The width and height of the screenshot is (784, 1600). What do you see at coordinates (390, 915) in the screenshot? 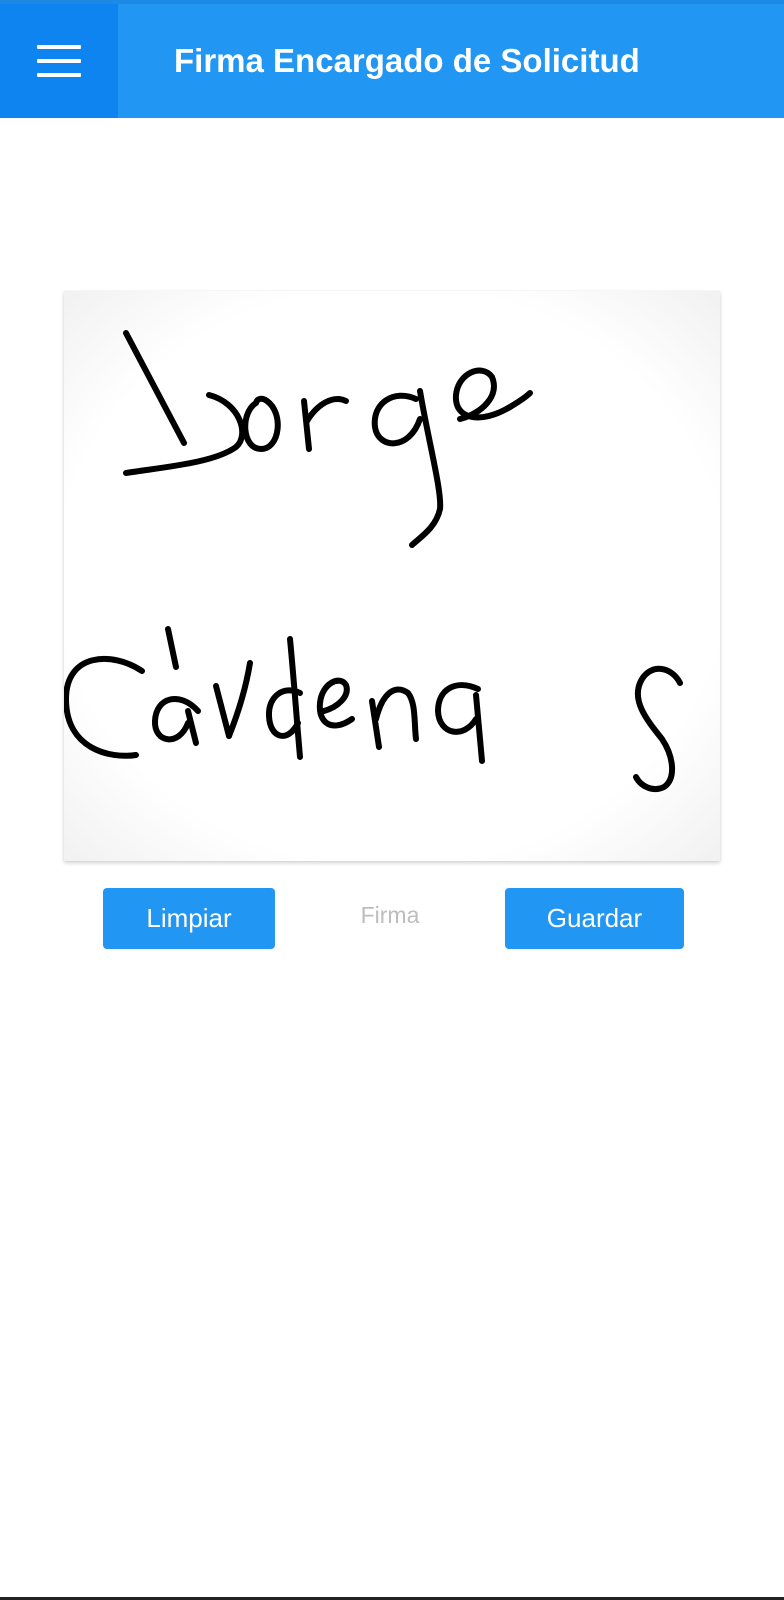
I see `signature-caption: Firma` at bounding box center [390, 915].